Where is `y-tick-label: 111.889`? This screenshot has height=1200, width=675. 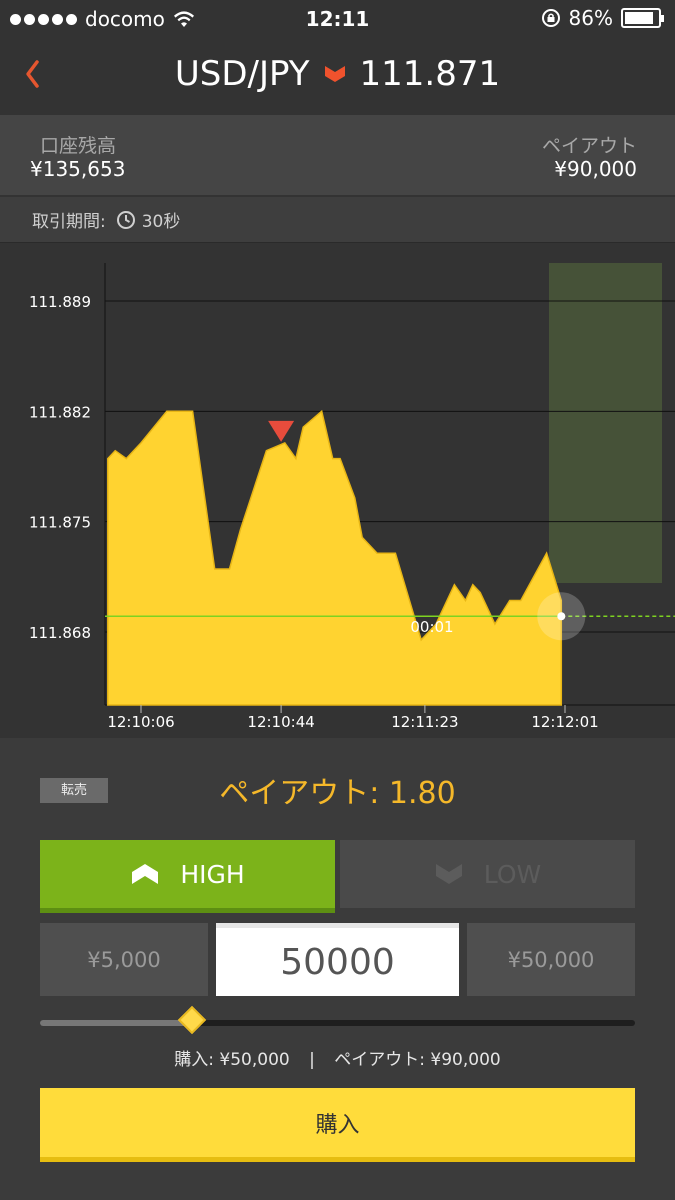
y-tick-label: 111.889 is located at coordinates (60, 302).